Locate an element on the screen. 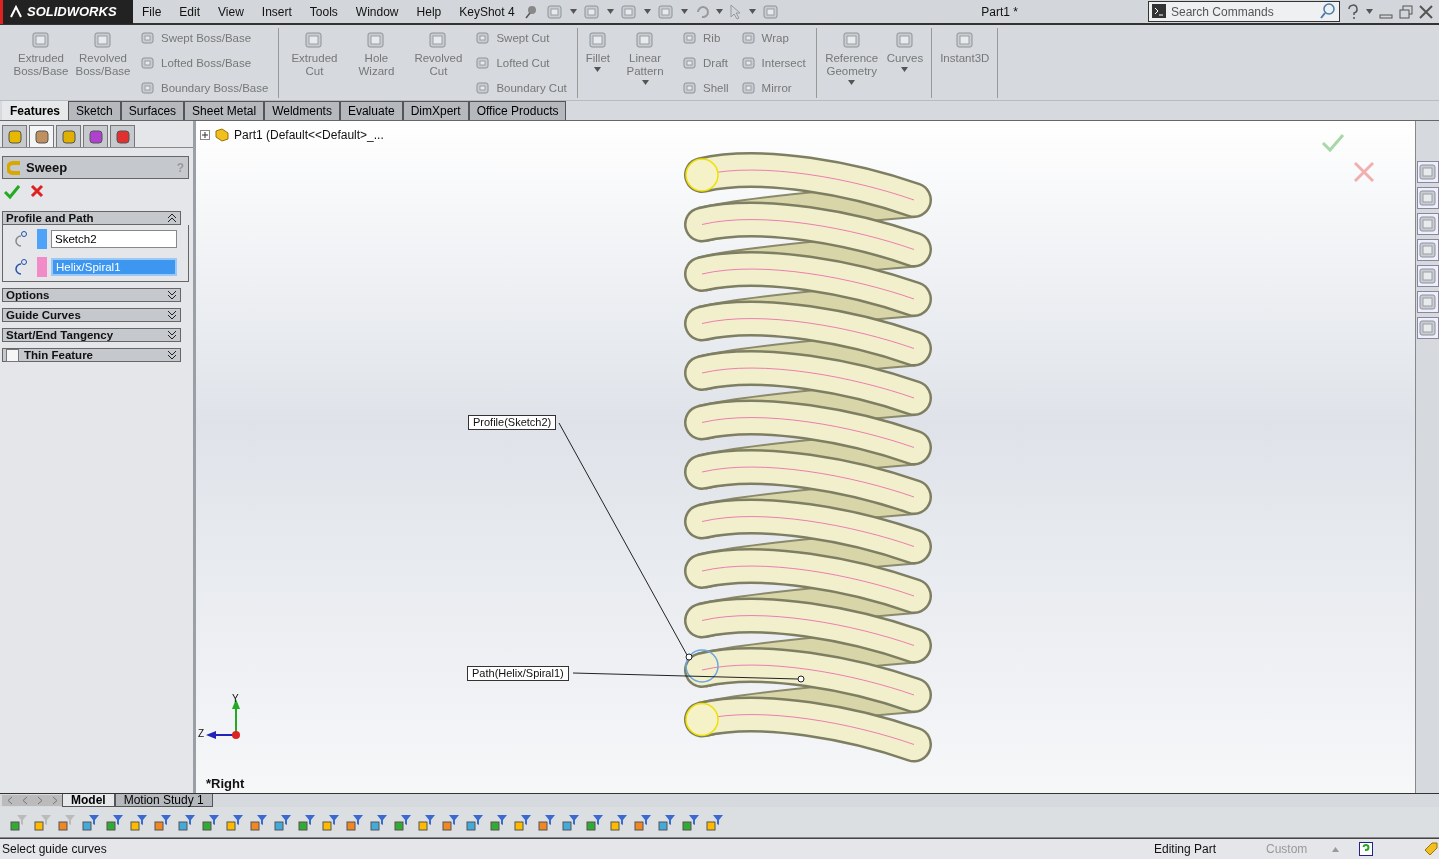 Image resolution: width=1439 pixels, height=859 pixels. menu-item: Tools is located at coordinates (323, 11).